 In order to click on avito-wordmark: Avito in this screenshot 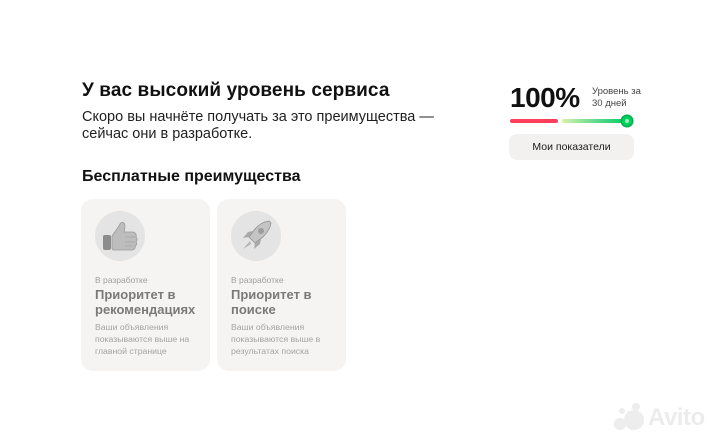, I will do `click(676, 417)`.